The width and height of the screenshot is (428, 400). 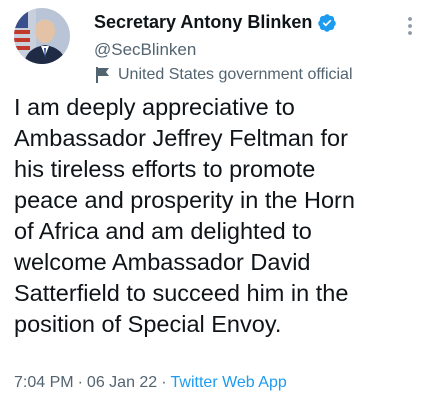 I want to click on tweet-text-line: position of Special Envoy., so click(x=148, y=324).